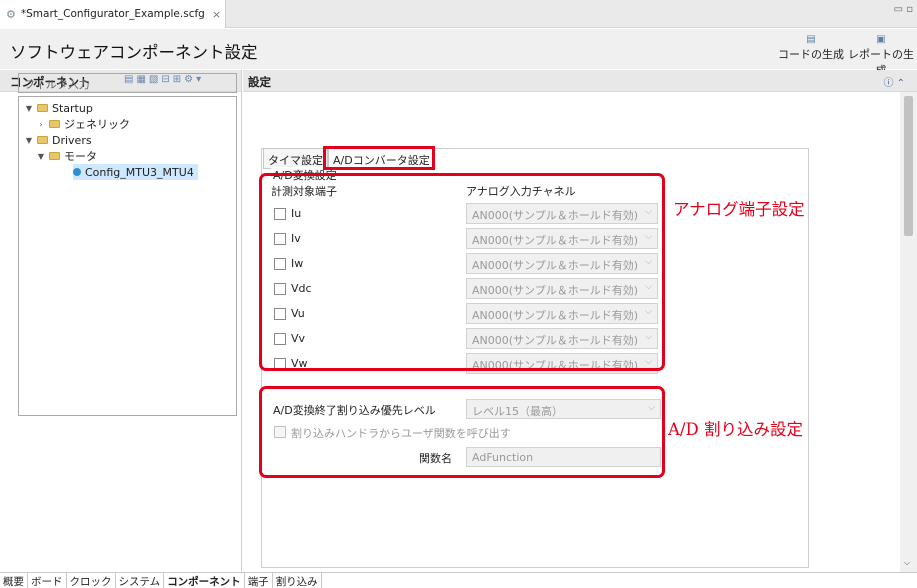  Describe the element at coordinates (462, 272) in the screenshot. I see `analog-pins-highlight` at that location.